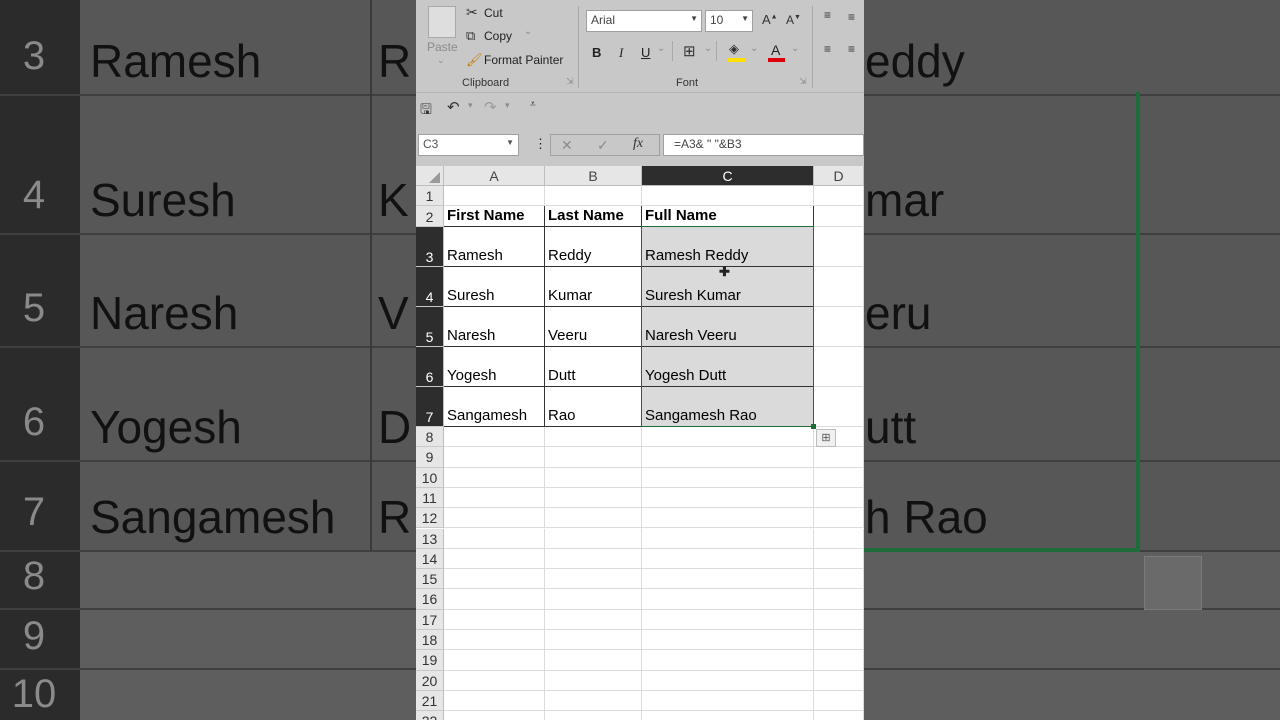 This screenshot has width=1280, height=720. What do you see at coordinates (728, 247) in the screenshot?
I see `cell-c3: Ramesh Reddy` at bounding box center [728, 247].